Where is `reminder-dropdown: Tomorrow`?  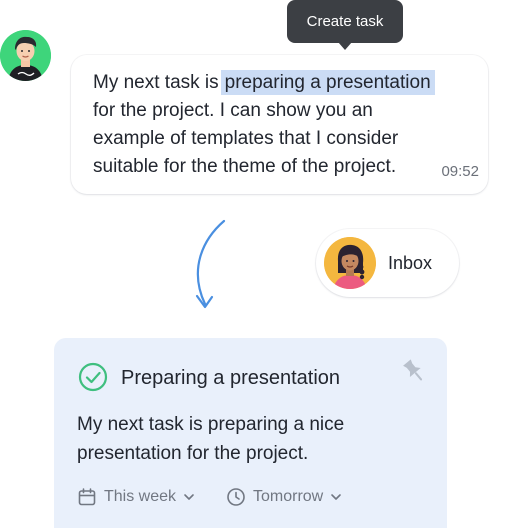 reminder-dropdown: Tomorrow is located at coordinates (284, 497).